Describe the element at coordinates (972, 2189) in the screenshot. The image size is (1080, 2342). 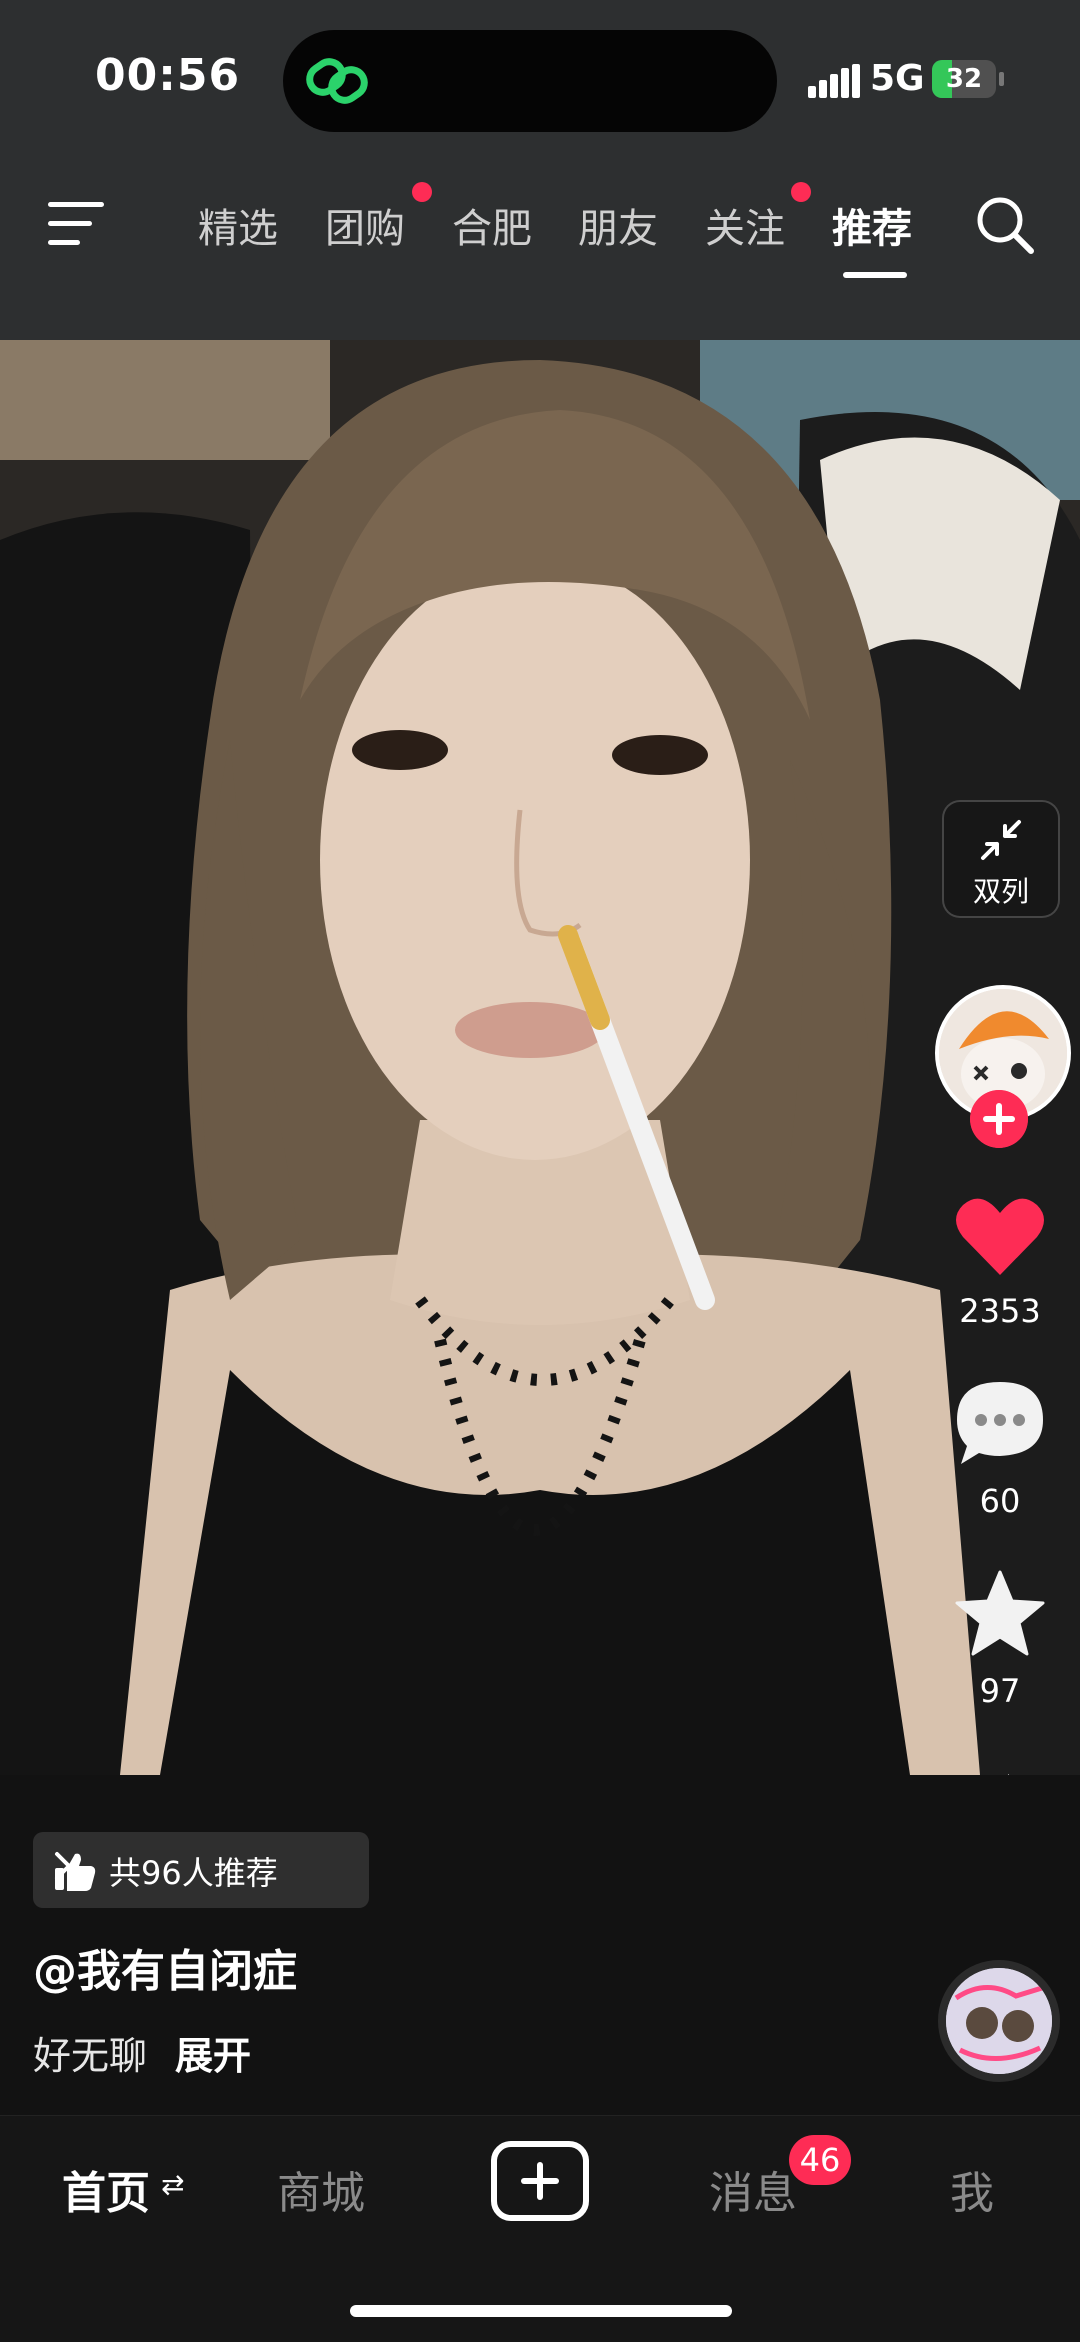
I see `nav-me: 我` at that location.